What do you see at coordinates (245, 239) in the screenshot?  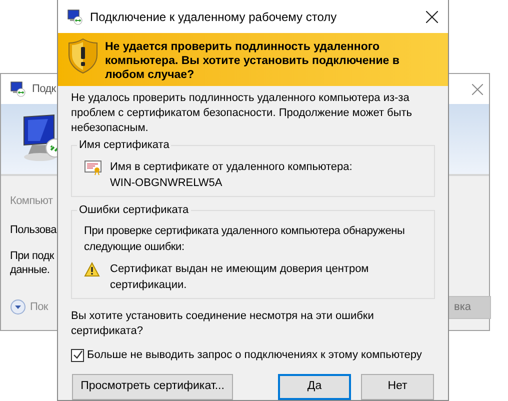 I see `errors-intro-text: При проверке сертификата удаленного компьютера обнаружены следующие ошибки:` at bounding box center [245, 239].